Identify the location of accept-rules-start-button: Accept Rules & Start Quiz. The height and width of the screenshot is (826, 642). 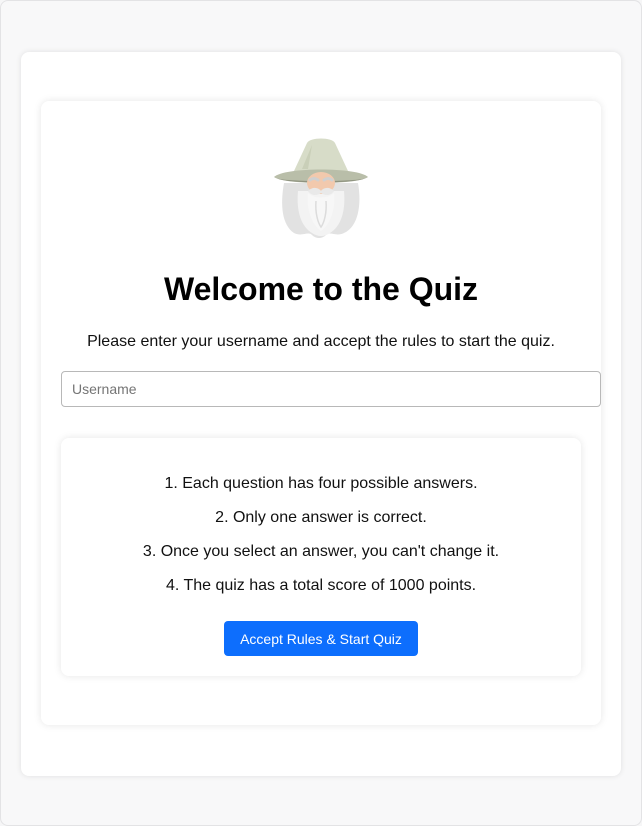
(321, 638).